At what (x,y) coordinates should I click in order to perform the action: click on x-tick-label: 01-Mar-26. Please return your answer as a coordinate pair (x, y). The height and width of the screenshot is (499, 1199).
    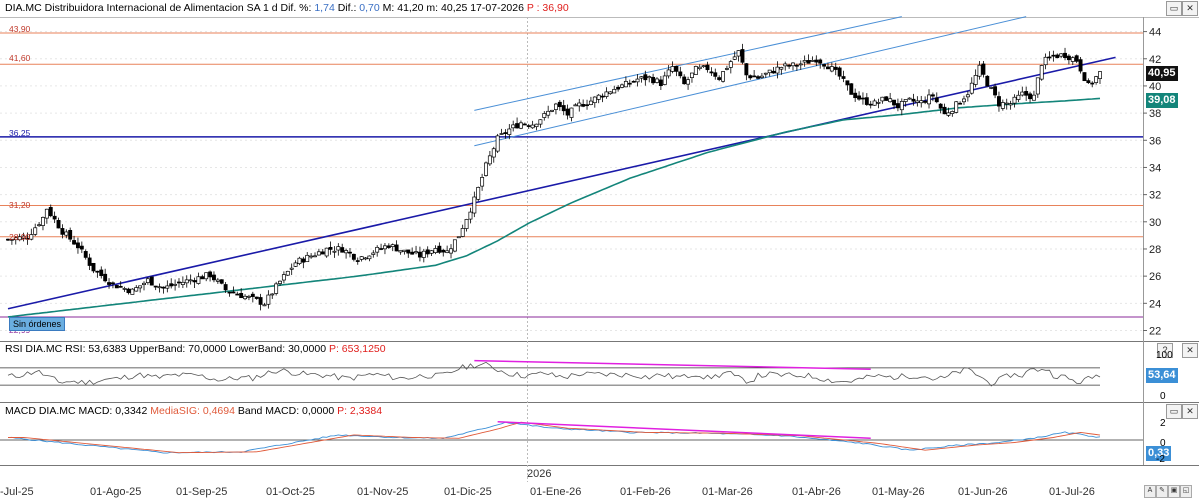
    Looking at the image, I should click on (727, 492).